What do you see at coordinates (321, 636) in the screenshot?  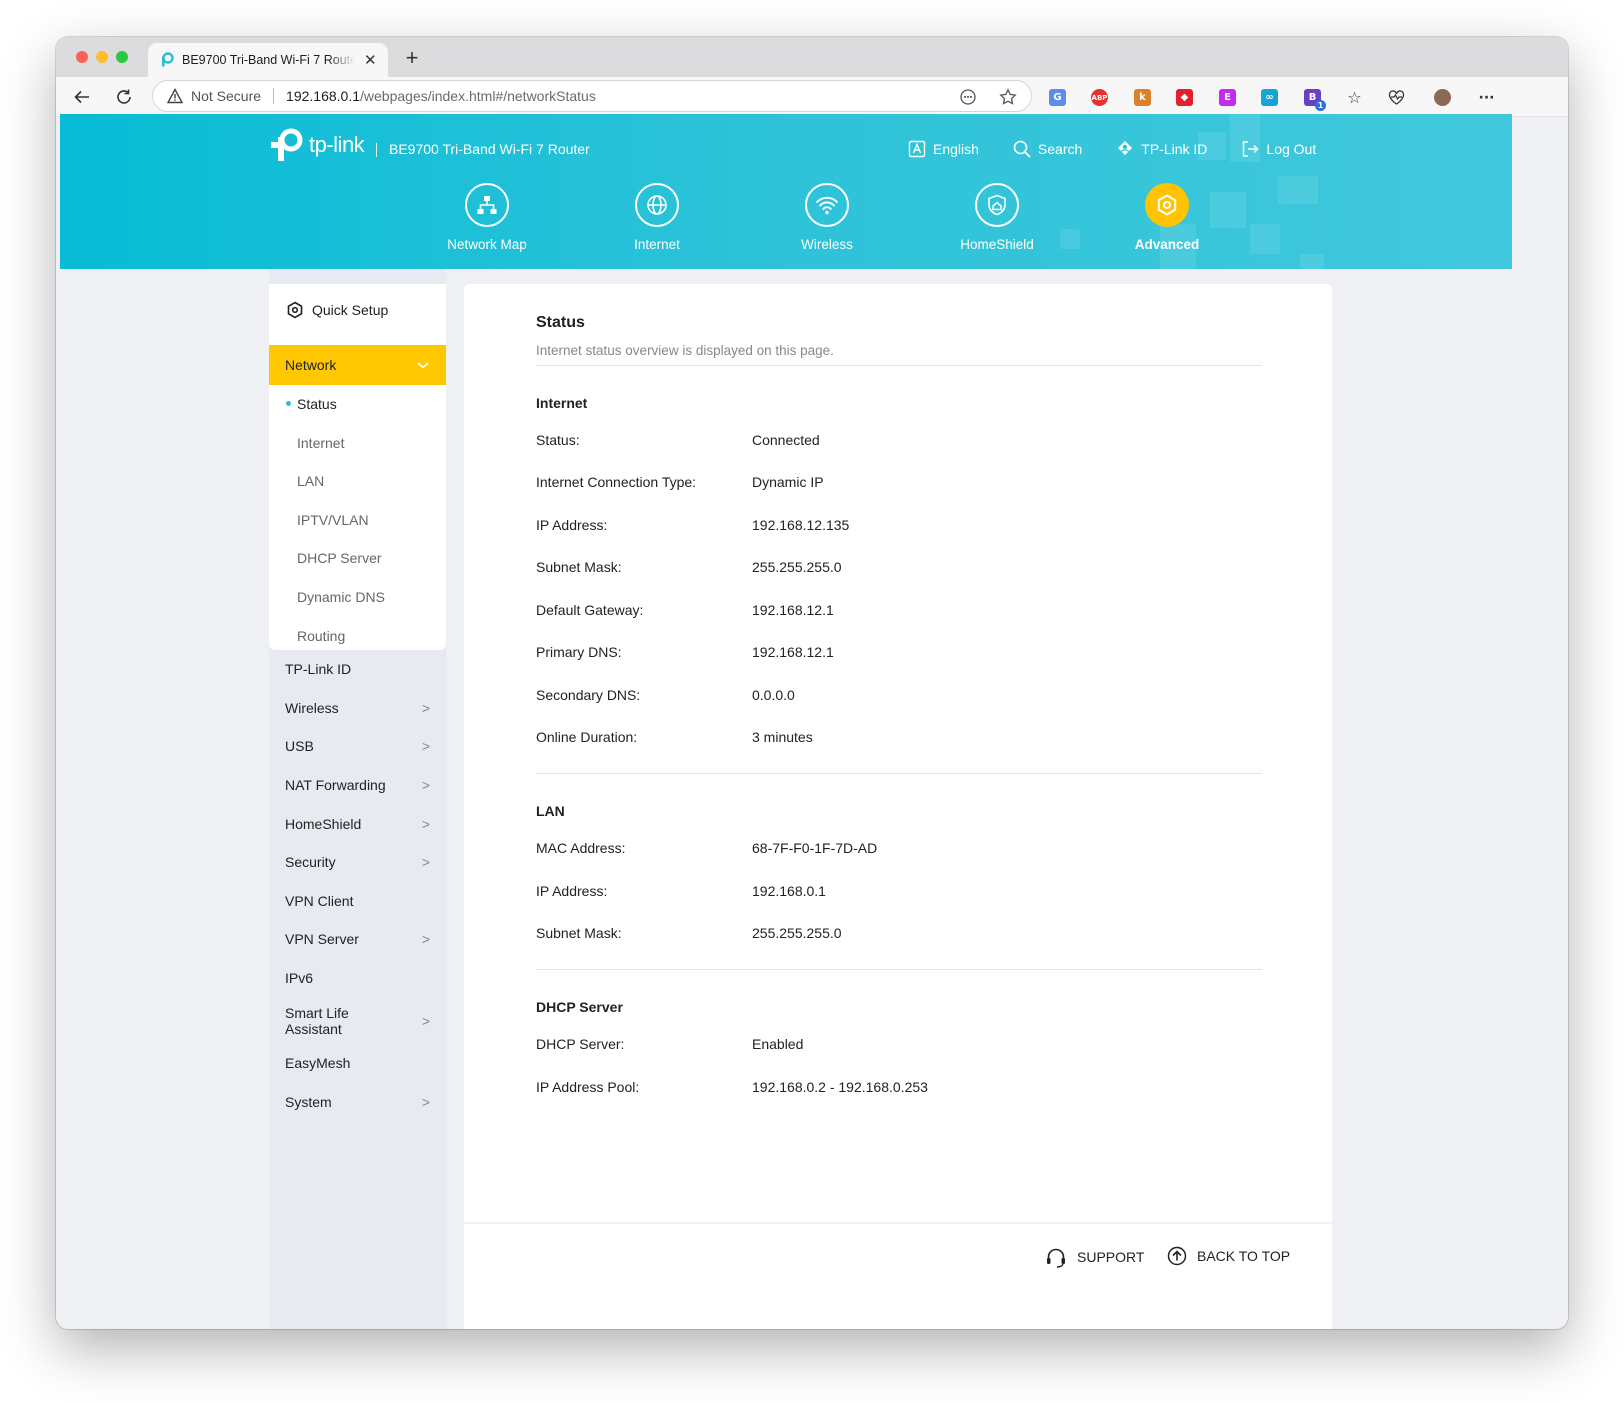 I see `sidebar-subitem-routing: Routing` at bounding box center [321, 636].